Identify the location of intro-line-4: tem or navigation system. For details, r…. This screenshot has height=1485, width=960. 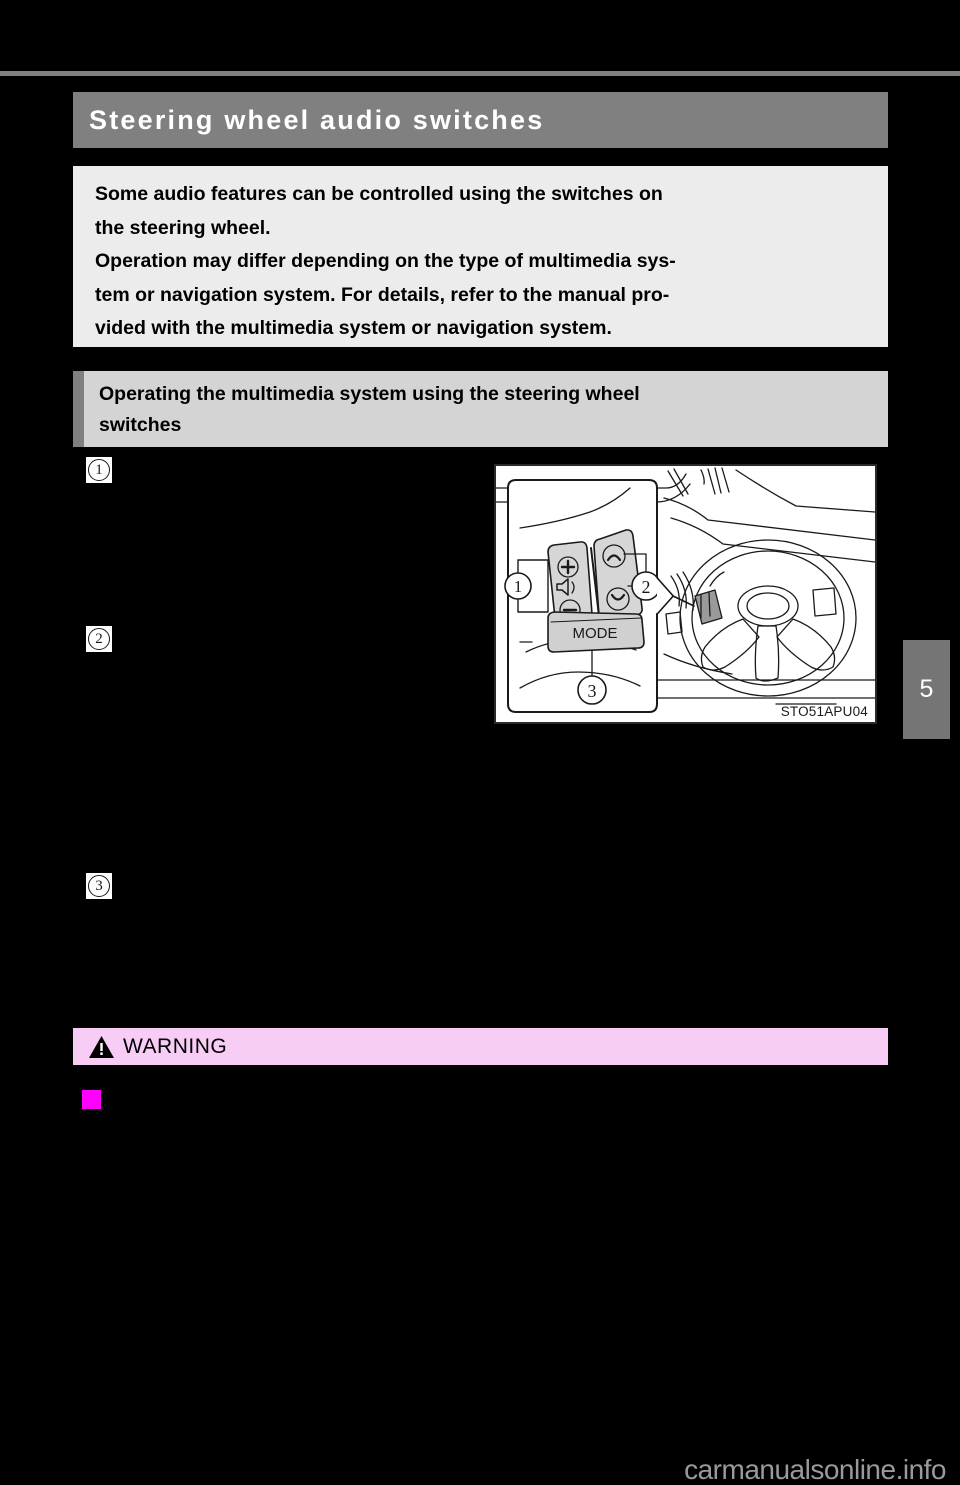
(382, 294).